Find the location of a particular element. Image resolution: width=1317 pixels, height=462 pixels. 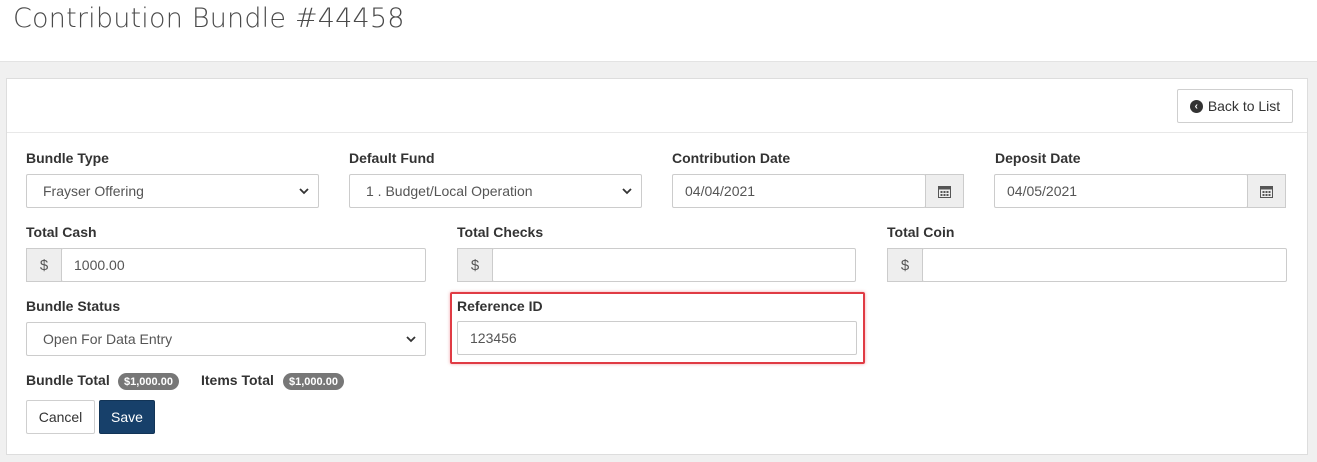

items-total-badge: $1,000.00 is located at coordinates (313, 381).